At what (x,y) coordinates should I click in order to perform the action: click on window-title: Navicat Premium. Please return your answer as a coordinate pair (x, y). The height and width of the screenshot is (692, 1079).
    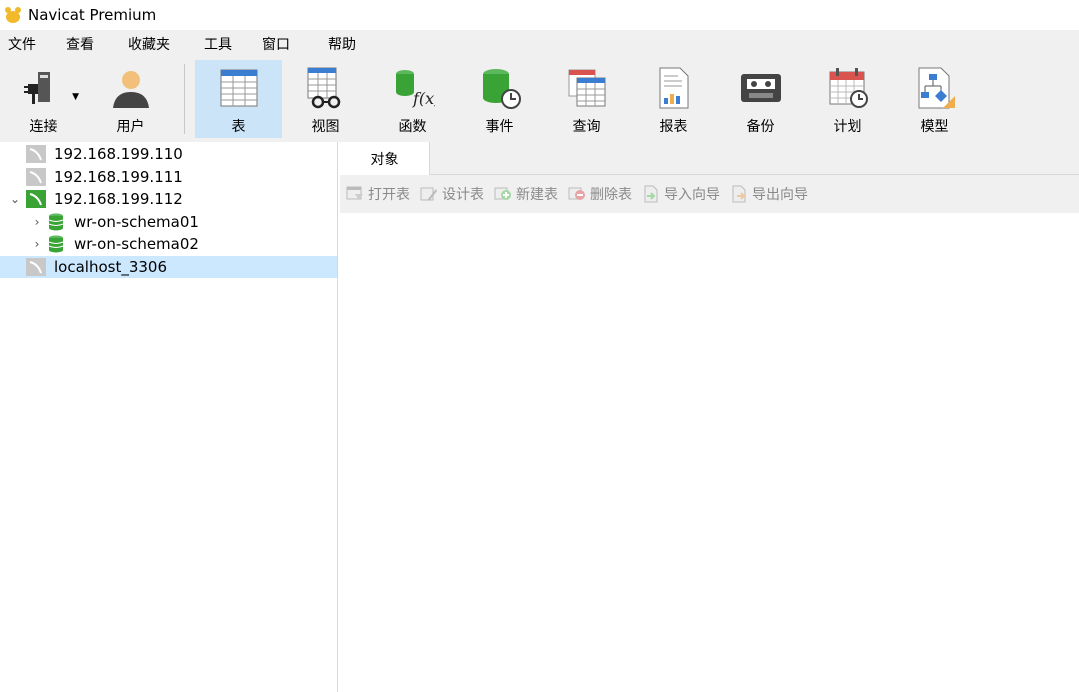
    Looking at the image, I should click on (92, 15).